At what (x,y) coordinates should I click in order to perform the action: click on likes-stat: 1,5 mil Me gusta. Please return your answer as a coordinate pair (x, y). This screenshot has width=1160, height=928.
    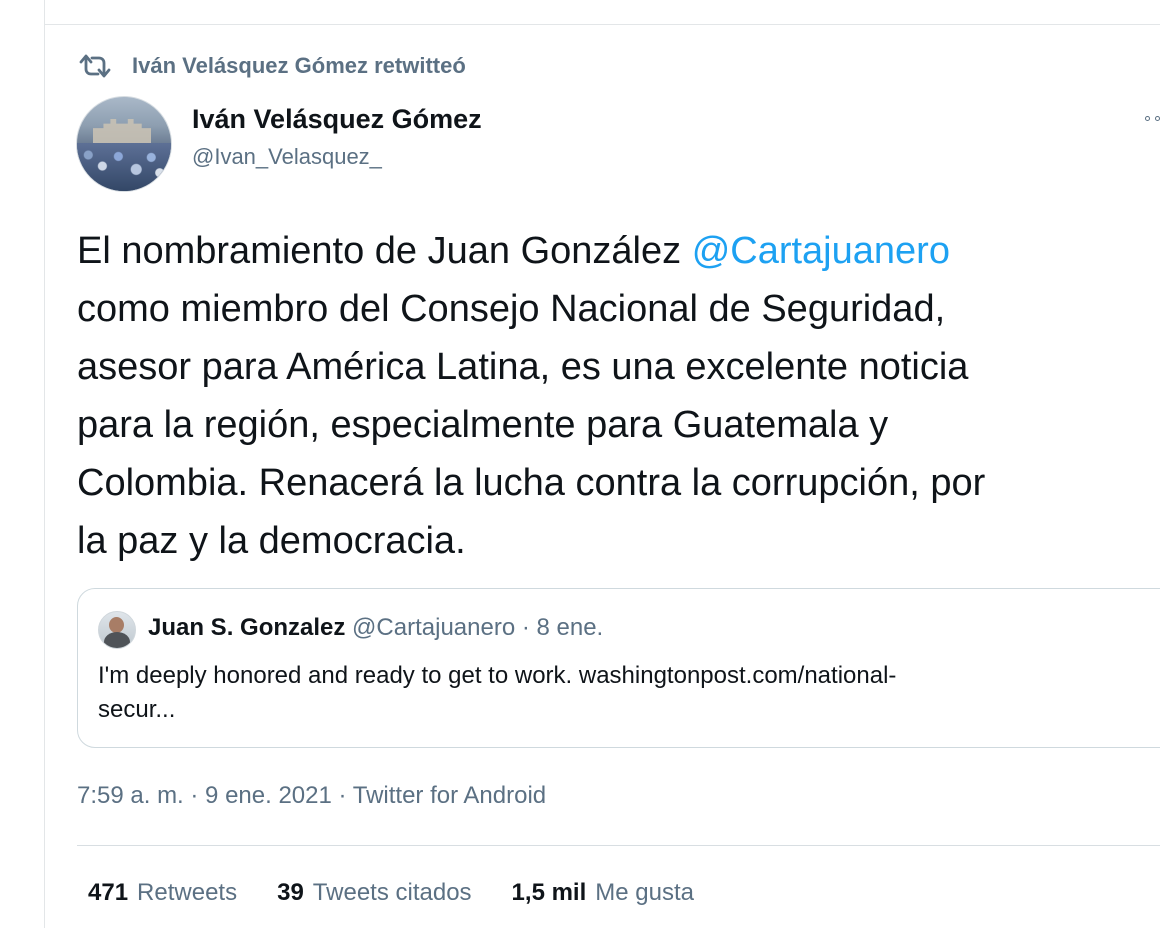
    Looking at the image, I should click on (603, 893).